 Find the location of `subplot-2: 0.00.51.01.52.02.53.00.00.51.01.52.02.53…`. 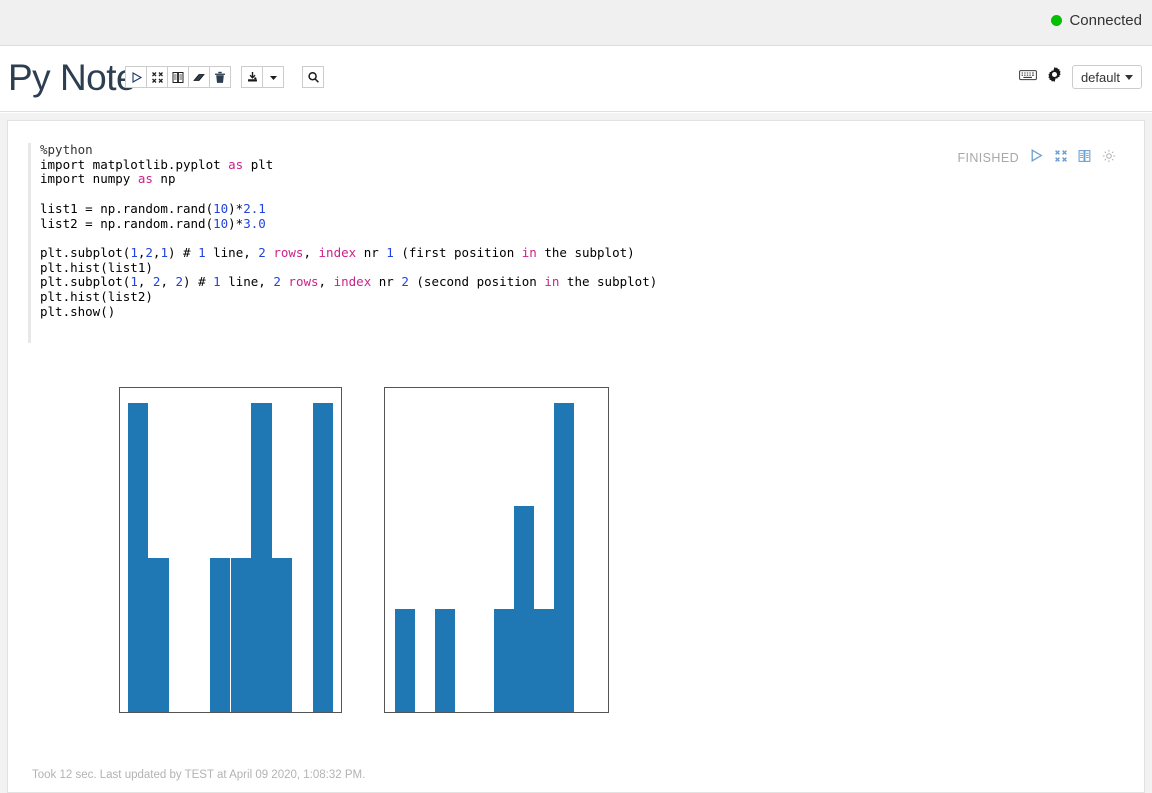

subplot-2: 0.00.51.01.52.02.53.00.00.51.01.52.02.53… is located at coordinates (453, 564).